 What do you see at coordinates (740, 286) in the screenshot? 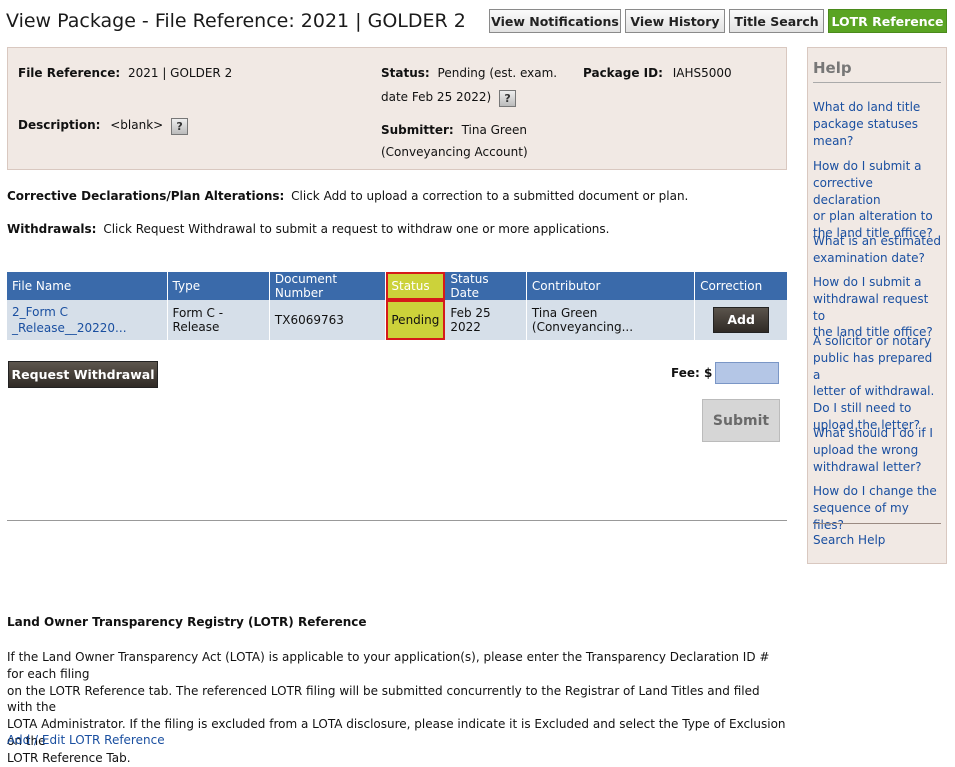
I see `col-correction: Correction` at bounding box center [740, 286].